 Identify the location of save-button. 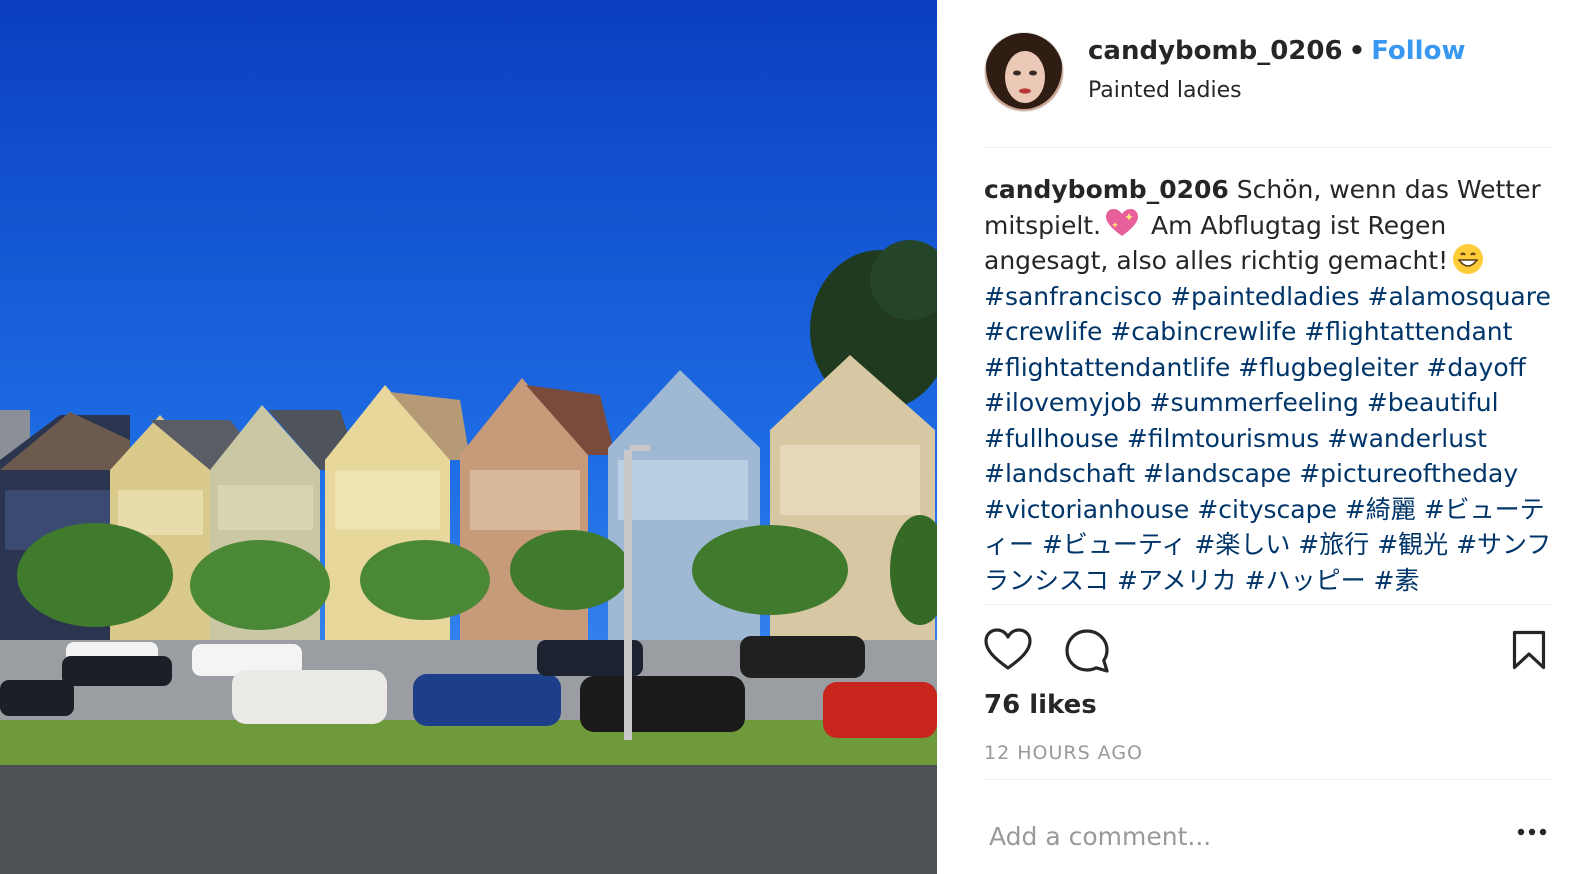
(1529, 652).